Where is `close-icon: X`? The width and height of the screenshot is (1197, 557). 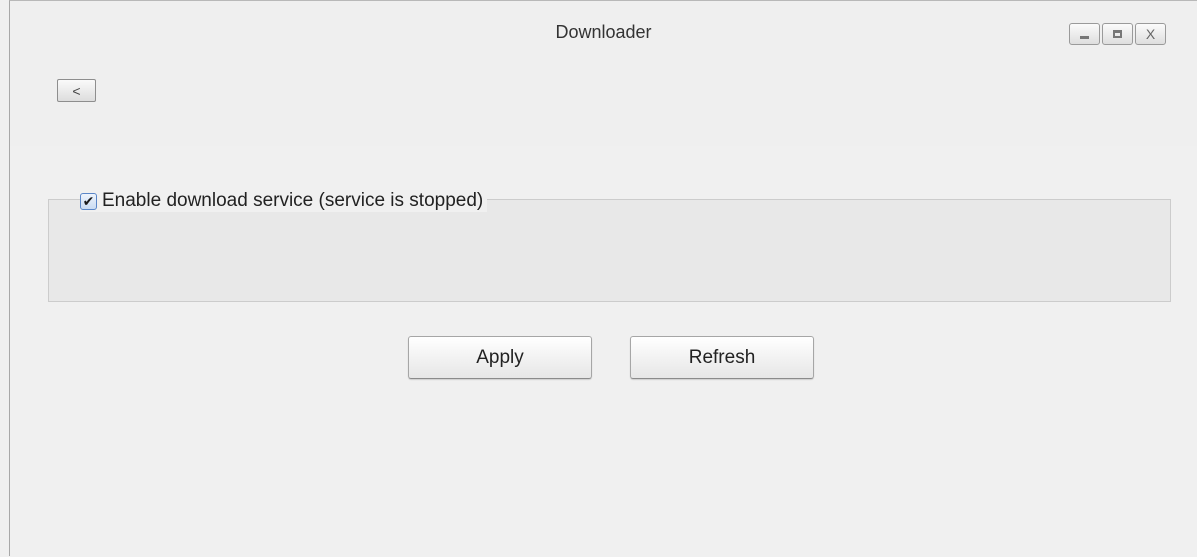
close-icon: X is located at coordinates (1150, 34).